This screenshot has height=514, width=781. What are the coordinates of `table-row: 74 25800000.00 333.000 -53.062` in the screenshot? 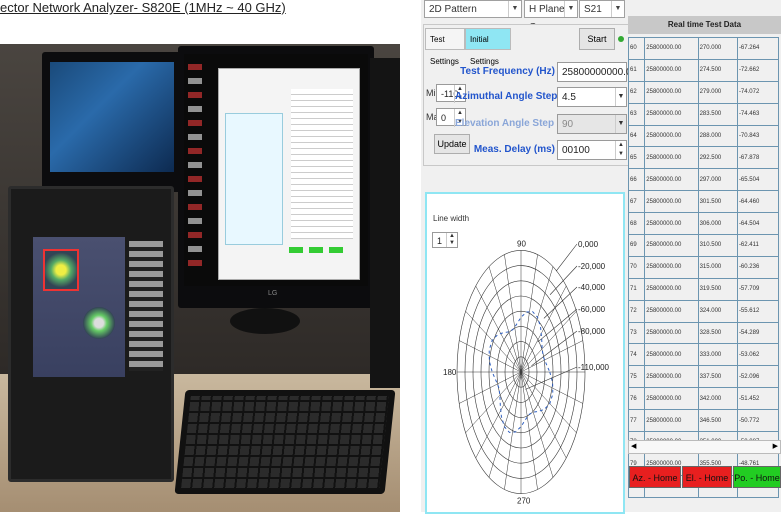 It's located at (703, 355).